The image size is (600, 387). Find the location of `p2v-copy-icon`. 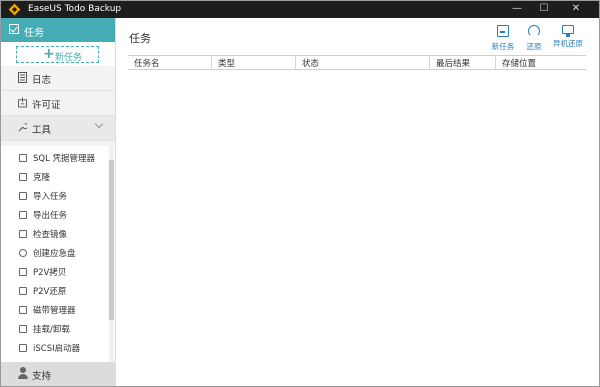

p2v-copy-icon is located at coordinates (23, 272).